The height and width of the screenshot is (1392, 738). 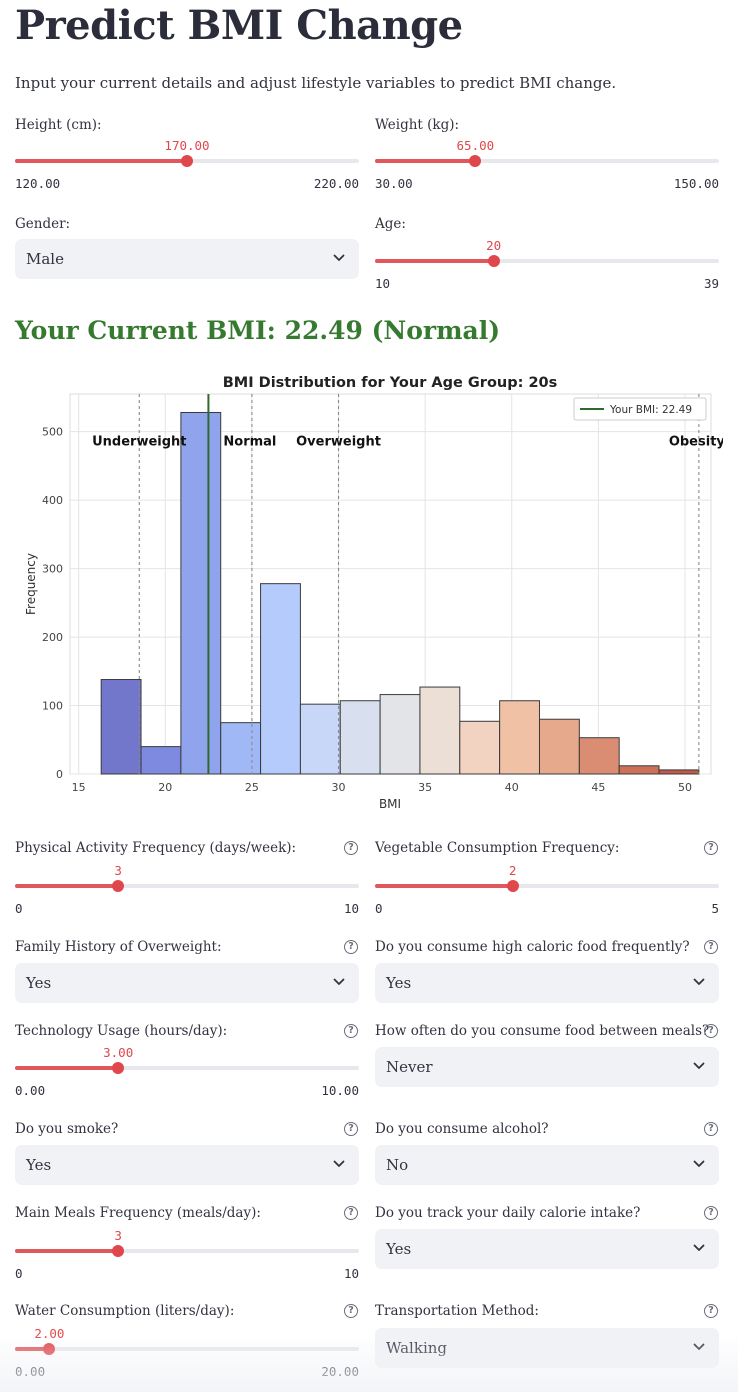 I want to click on slider-min: 30.00, so click(x=394, y=183).